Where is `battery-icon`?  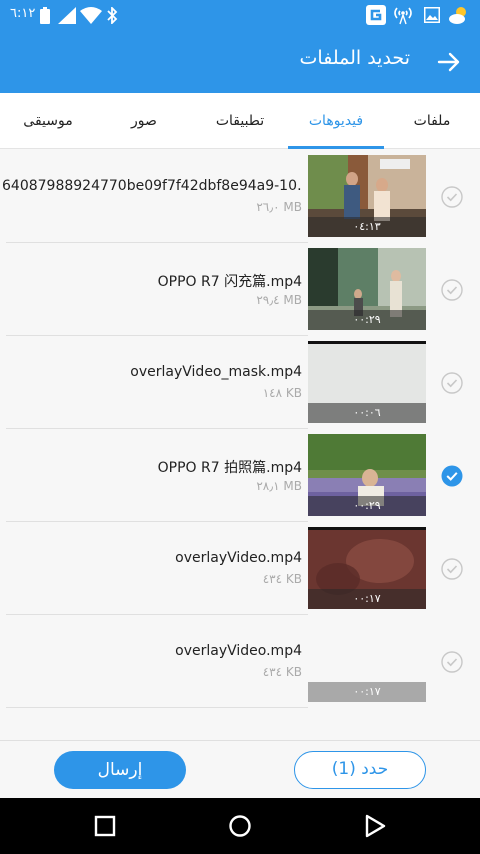 battery-icon is located at coordinates (45, 15).